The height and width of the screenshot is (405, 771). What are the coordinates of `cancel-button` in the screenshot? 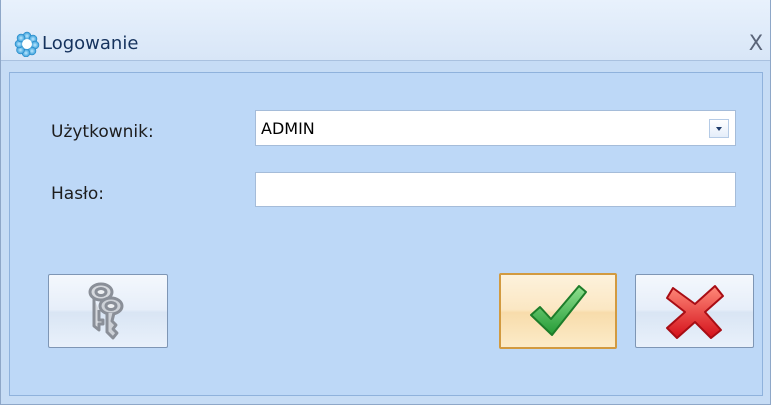 It's located at (694, 311).